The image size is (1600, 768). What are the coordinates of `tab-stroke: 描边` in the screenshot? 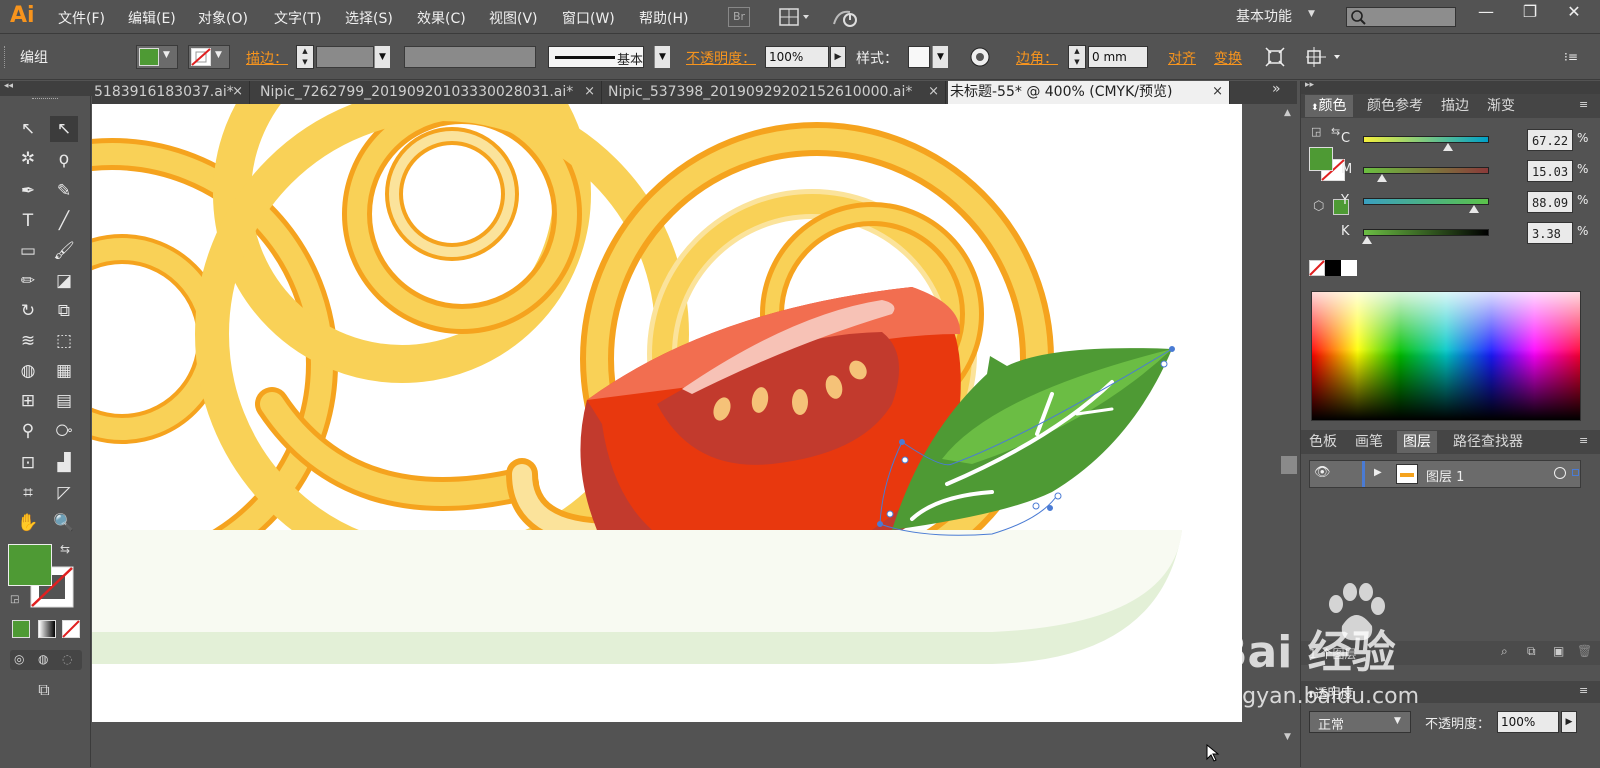 It's located at (1455, 106).